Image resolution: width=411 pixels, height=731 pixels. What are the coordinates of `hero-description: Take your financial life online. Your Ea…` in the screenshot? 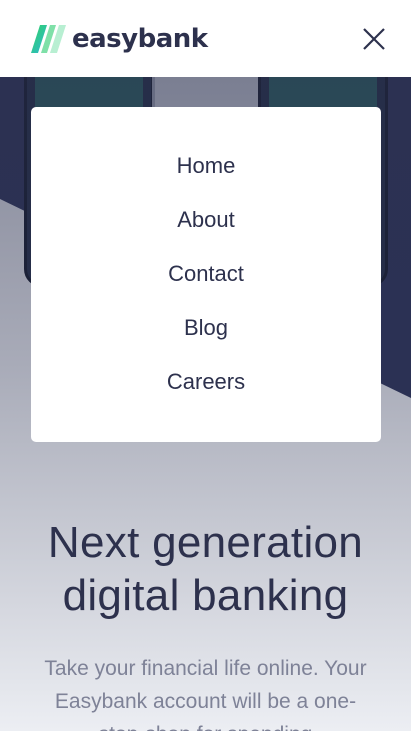 It's located at (205, 694).